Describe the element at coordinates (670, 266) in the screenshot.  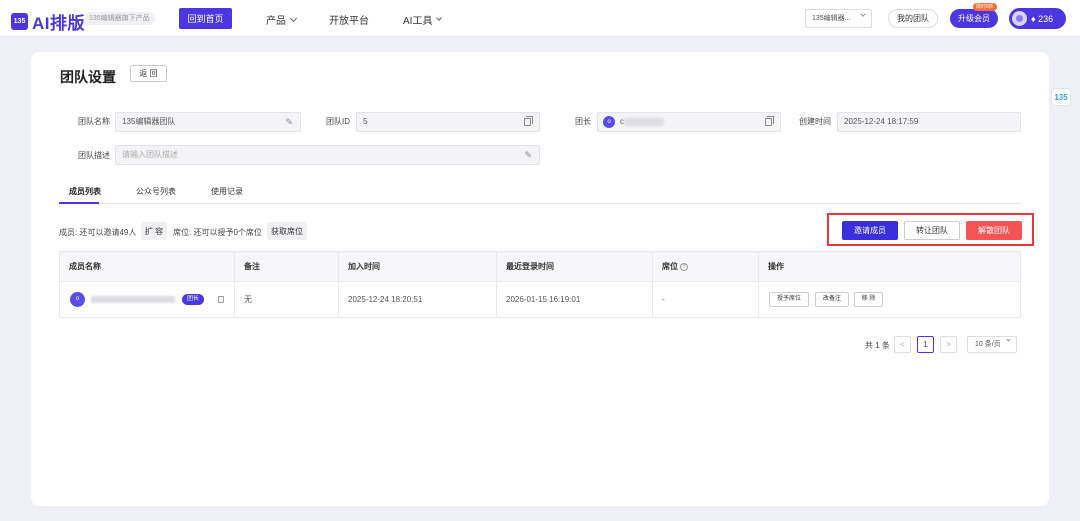
I see `column-seat-label: 席位` at that location.